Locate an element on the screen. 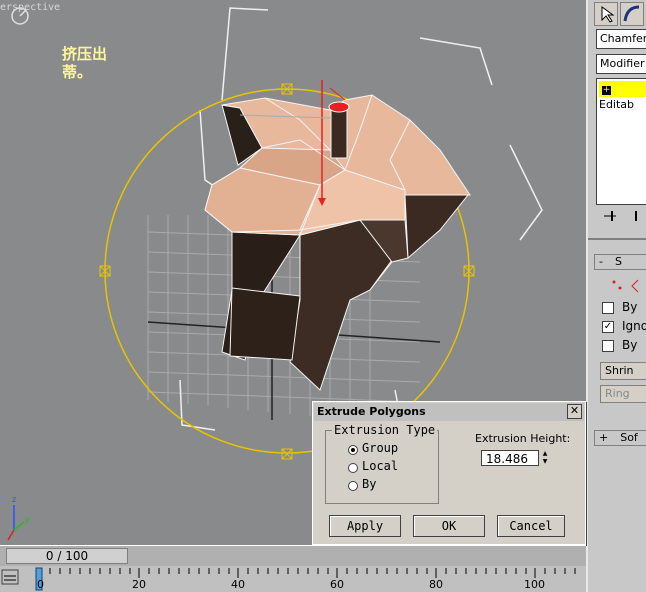 This screenshot has height=592, width=646. local-radio-label: Local is located at coordinates (380, 466).